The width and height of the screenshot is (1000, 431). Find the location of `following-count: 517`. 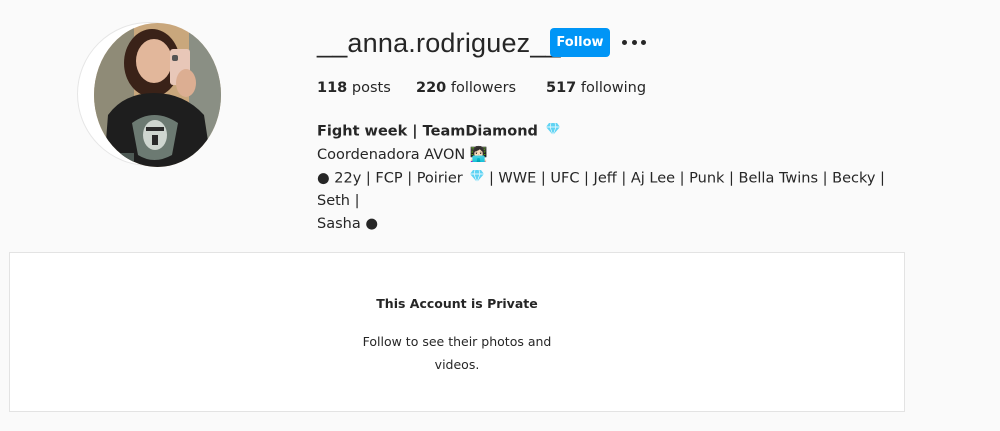

following-count: 517 is located at coordinates (561, 88).